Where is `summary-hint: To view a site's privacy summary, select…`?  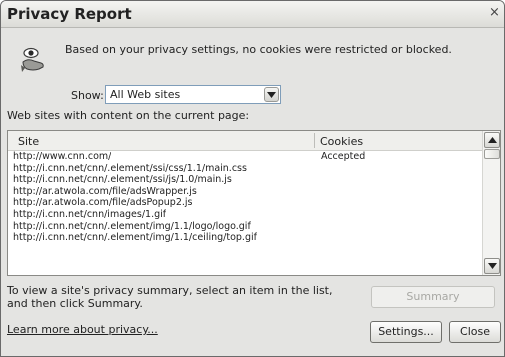 summary-hint: To view a site's privacy summary, select… is located at coordinates (170, 297).